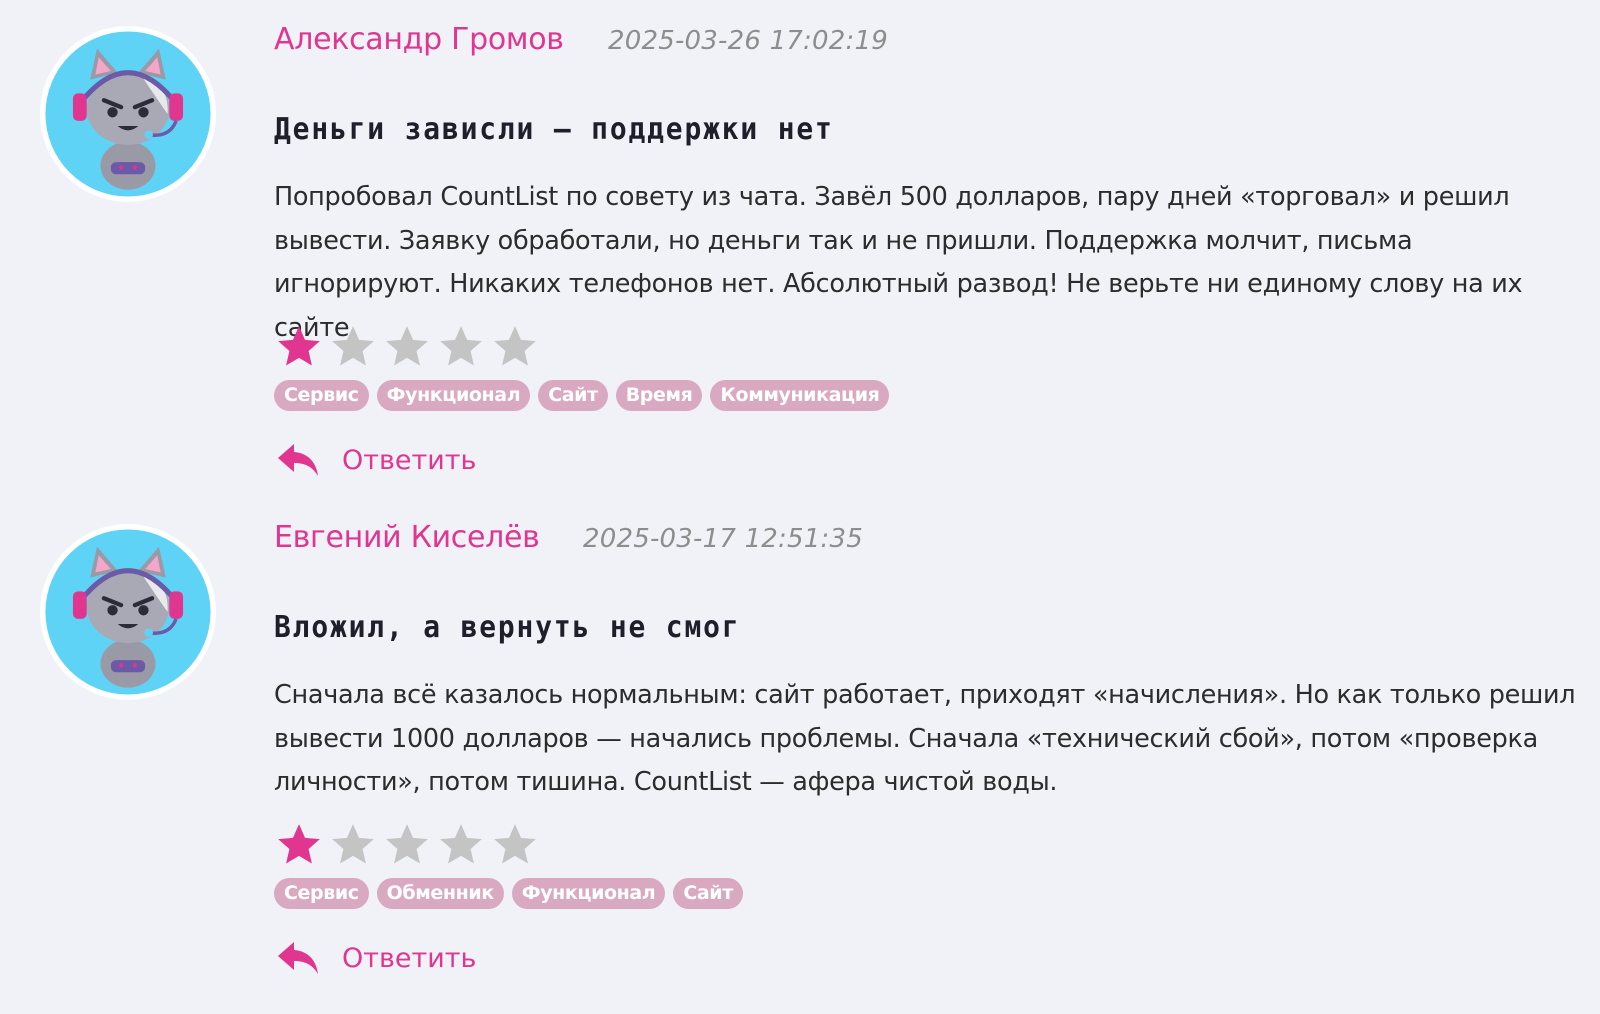 The width and height of the screenshot is (1600, 1014). What do you see at coordinates (800, 395) in the screenshot?
I see `tag: Коммуникация` at bounding box center [800, 395].